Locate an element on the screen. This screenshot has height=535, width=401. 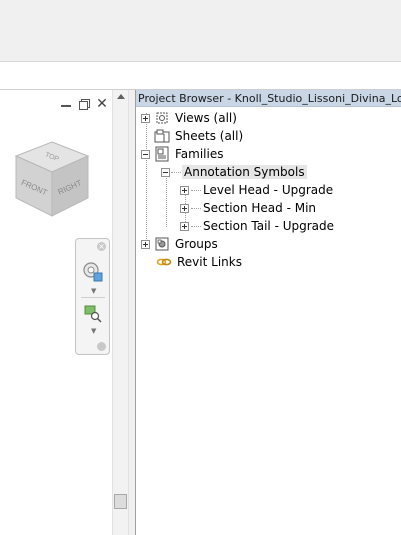
scrollbar-thumb is located at coordinates (120, 501).